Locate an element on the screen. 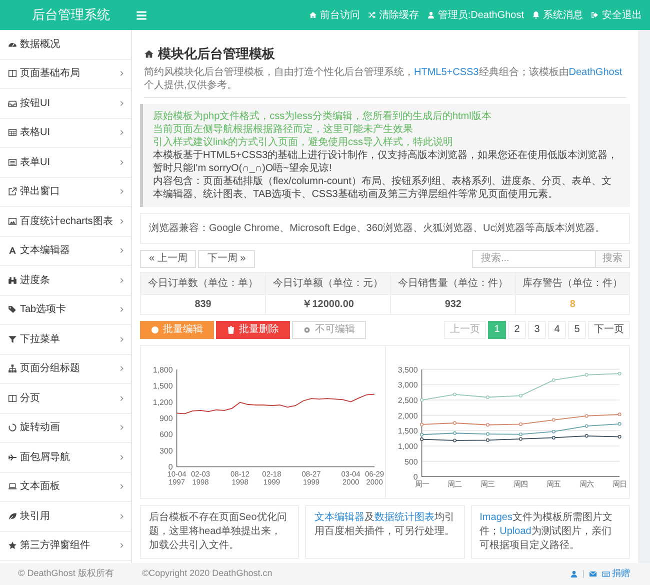  tags-icon is located at coordinates (12, 309).